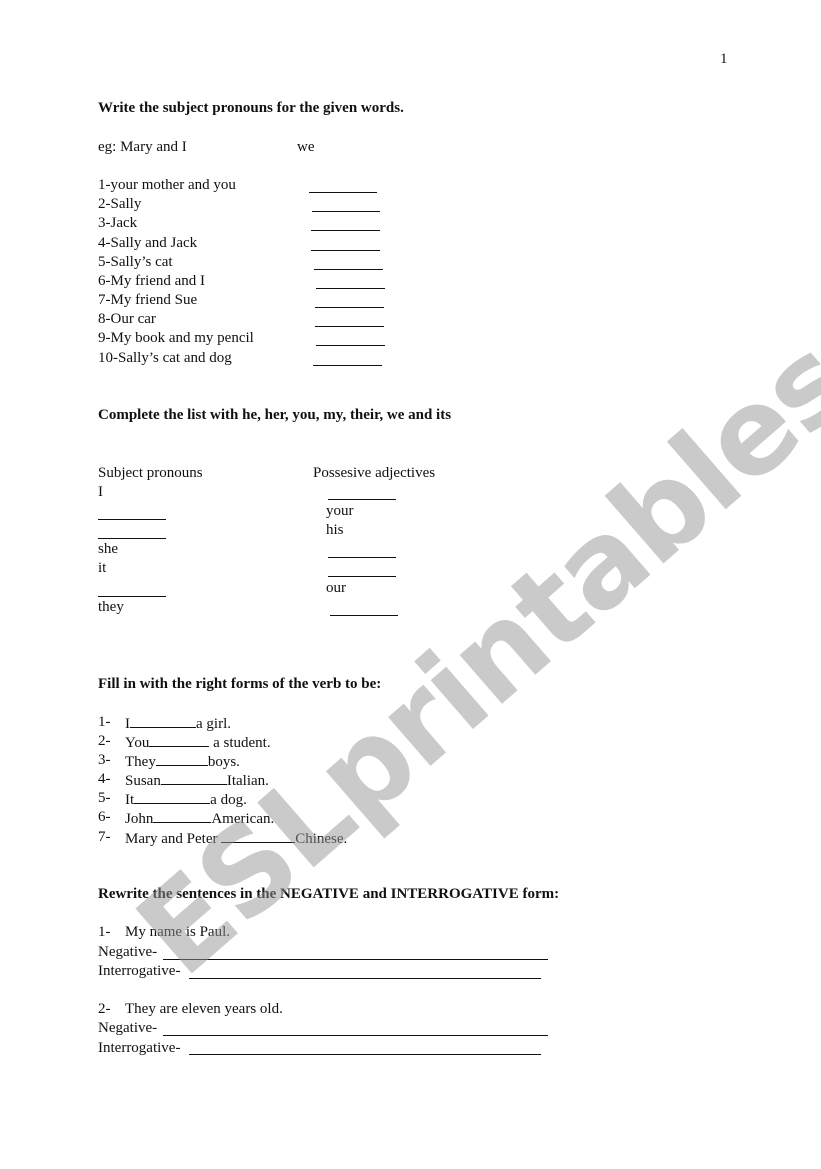 Image resolution: width=821 pixels, height=1169 pixels. Describe the element at coordinates (165, 358) in the screenshot. I see `list-item: 10-Sally’s cat and dog` at that location.